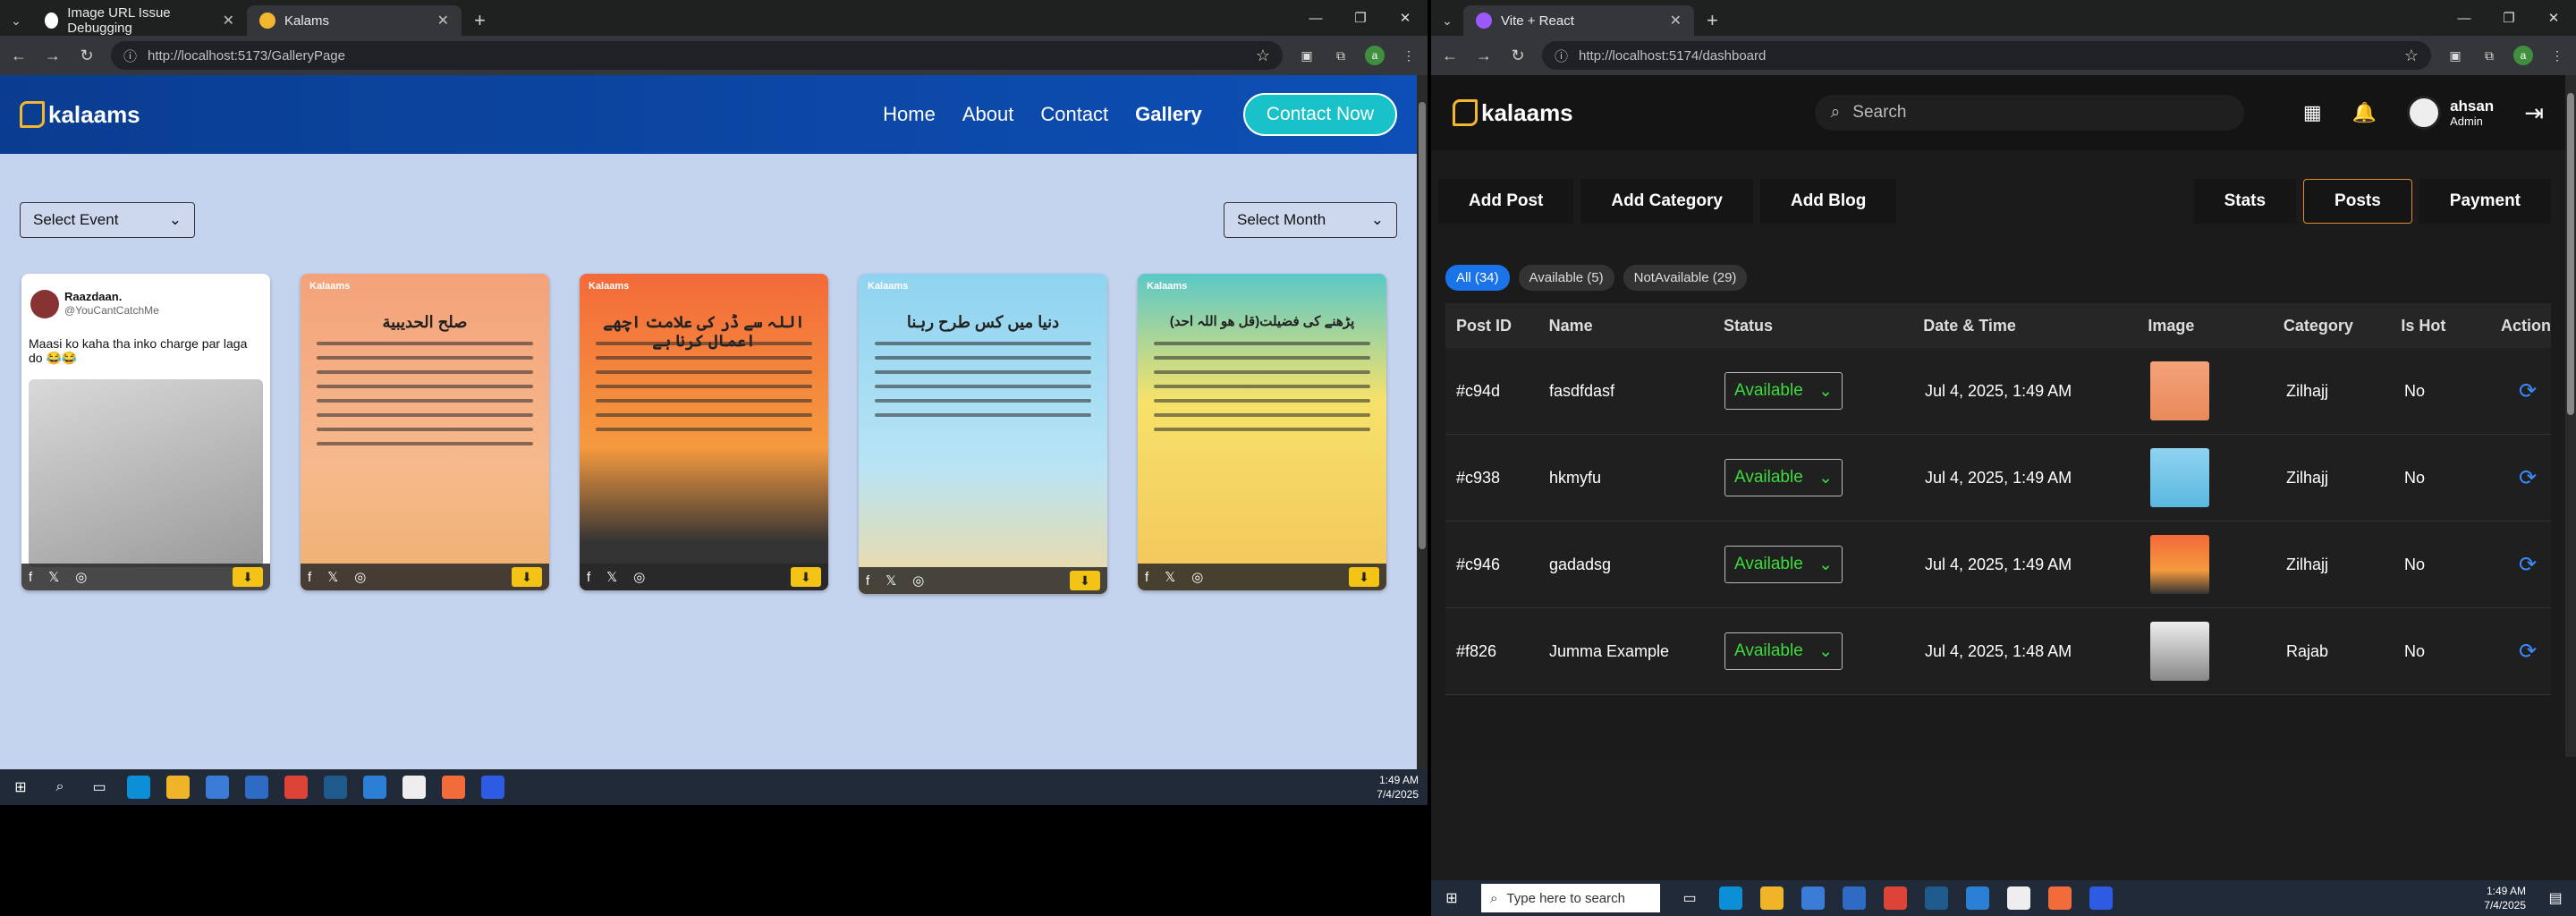  I want to click on add-blog-button: Add Blog, so click(1828, 201).